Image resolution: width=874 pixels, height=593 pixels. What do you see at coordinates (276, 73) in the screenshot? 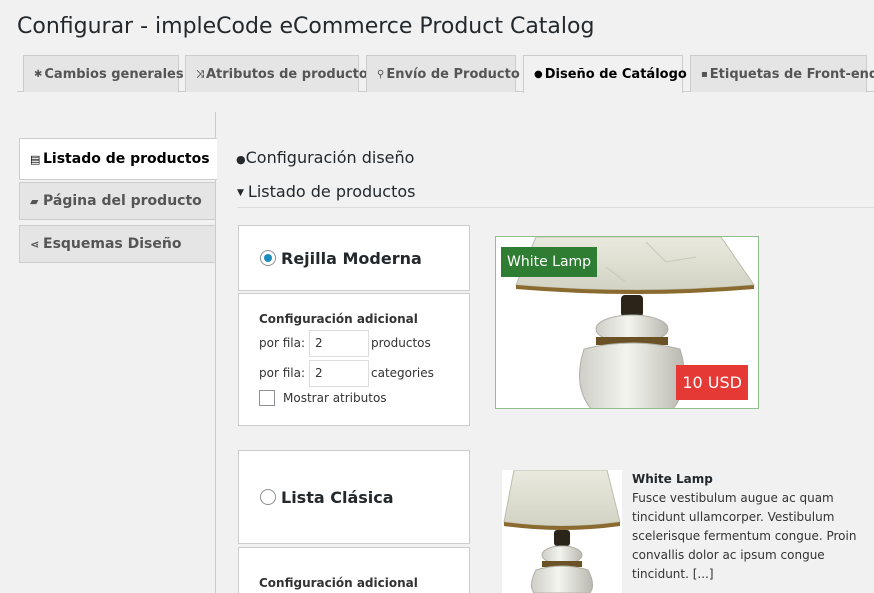
I see `tab-attributes: ⤨ Atributos de producto` at bounding box center [276, 73].